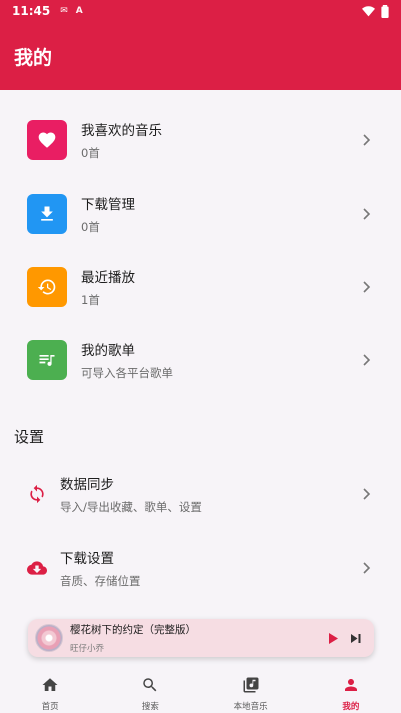  I want to click on favorites-title: 我喜欢的音乐, so click(121, 130).